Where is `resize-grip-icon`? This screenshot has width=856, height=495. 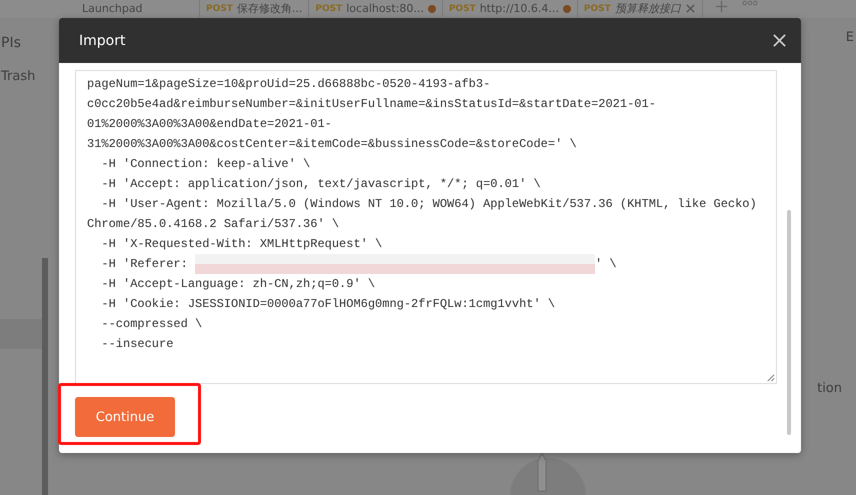 resize-grip-icon is located at coordinates (770, 377).